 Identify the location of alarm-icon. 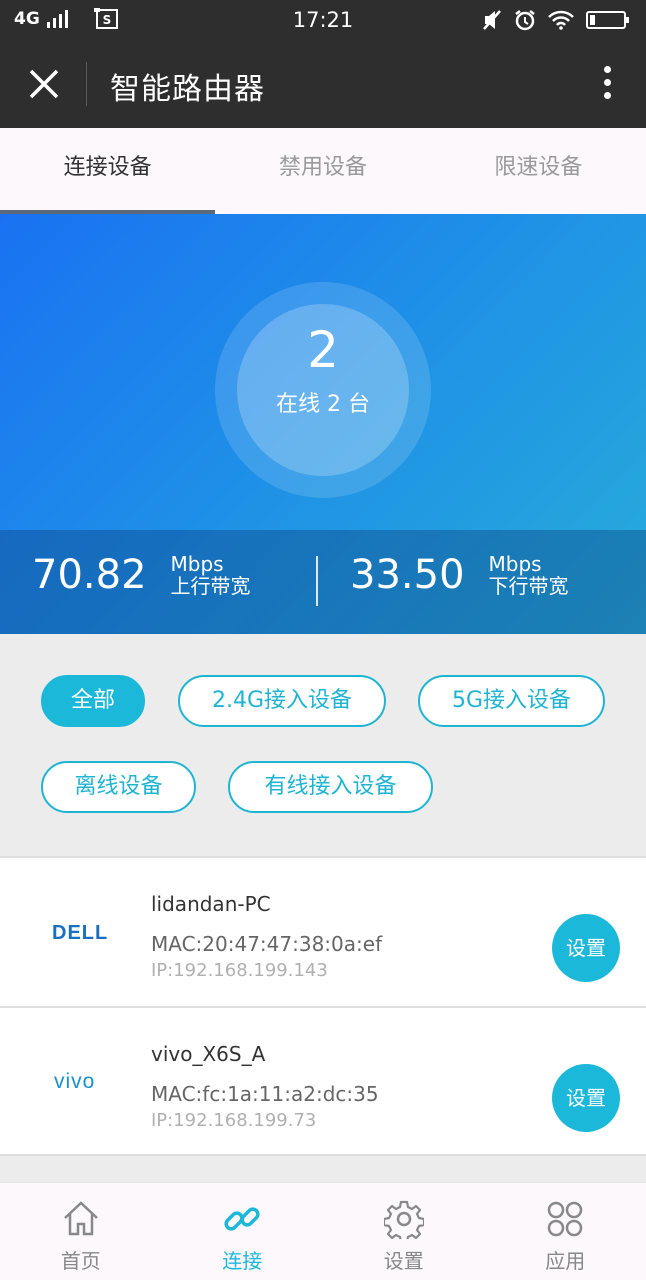
(525, 20).